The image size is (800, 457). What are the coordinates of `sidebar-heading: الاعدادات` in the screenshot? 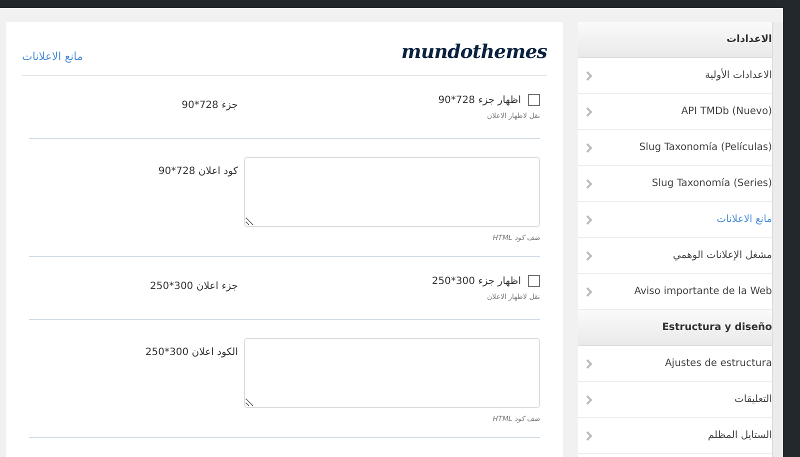 It's located at (675, 40).